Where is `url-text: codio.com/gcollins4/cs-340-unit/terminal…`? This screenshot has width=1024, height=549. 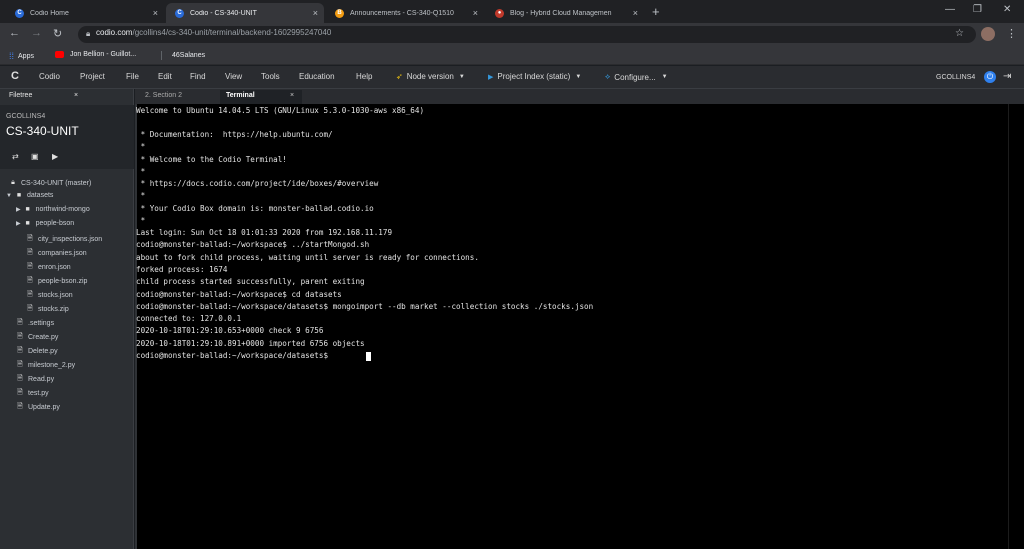 url-text: codio.com/gcollins4/cs-340-unit/terminal… is located at coordinates (213, 32).